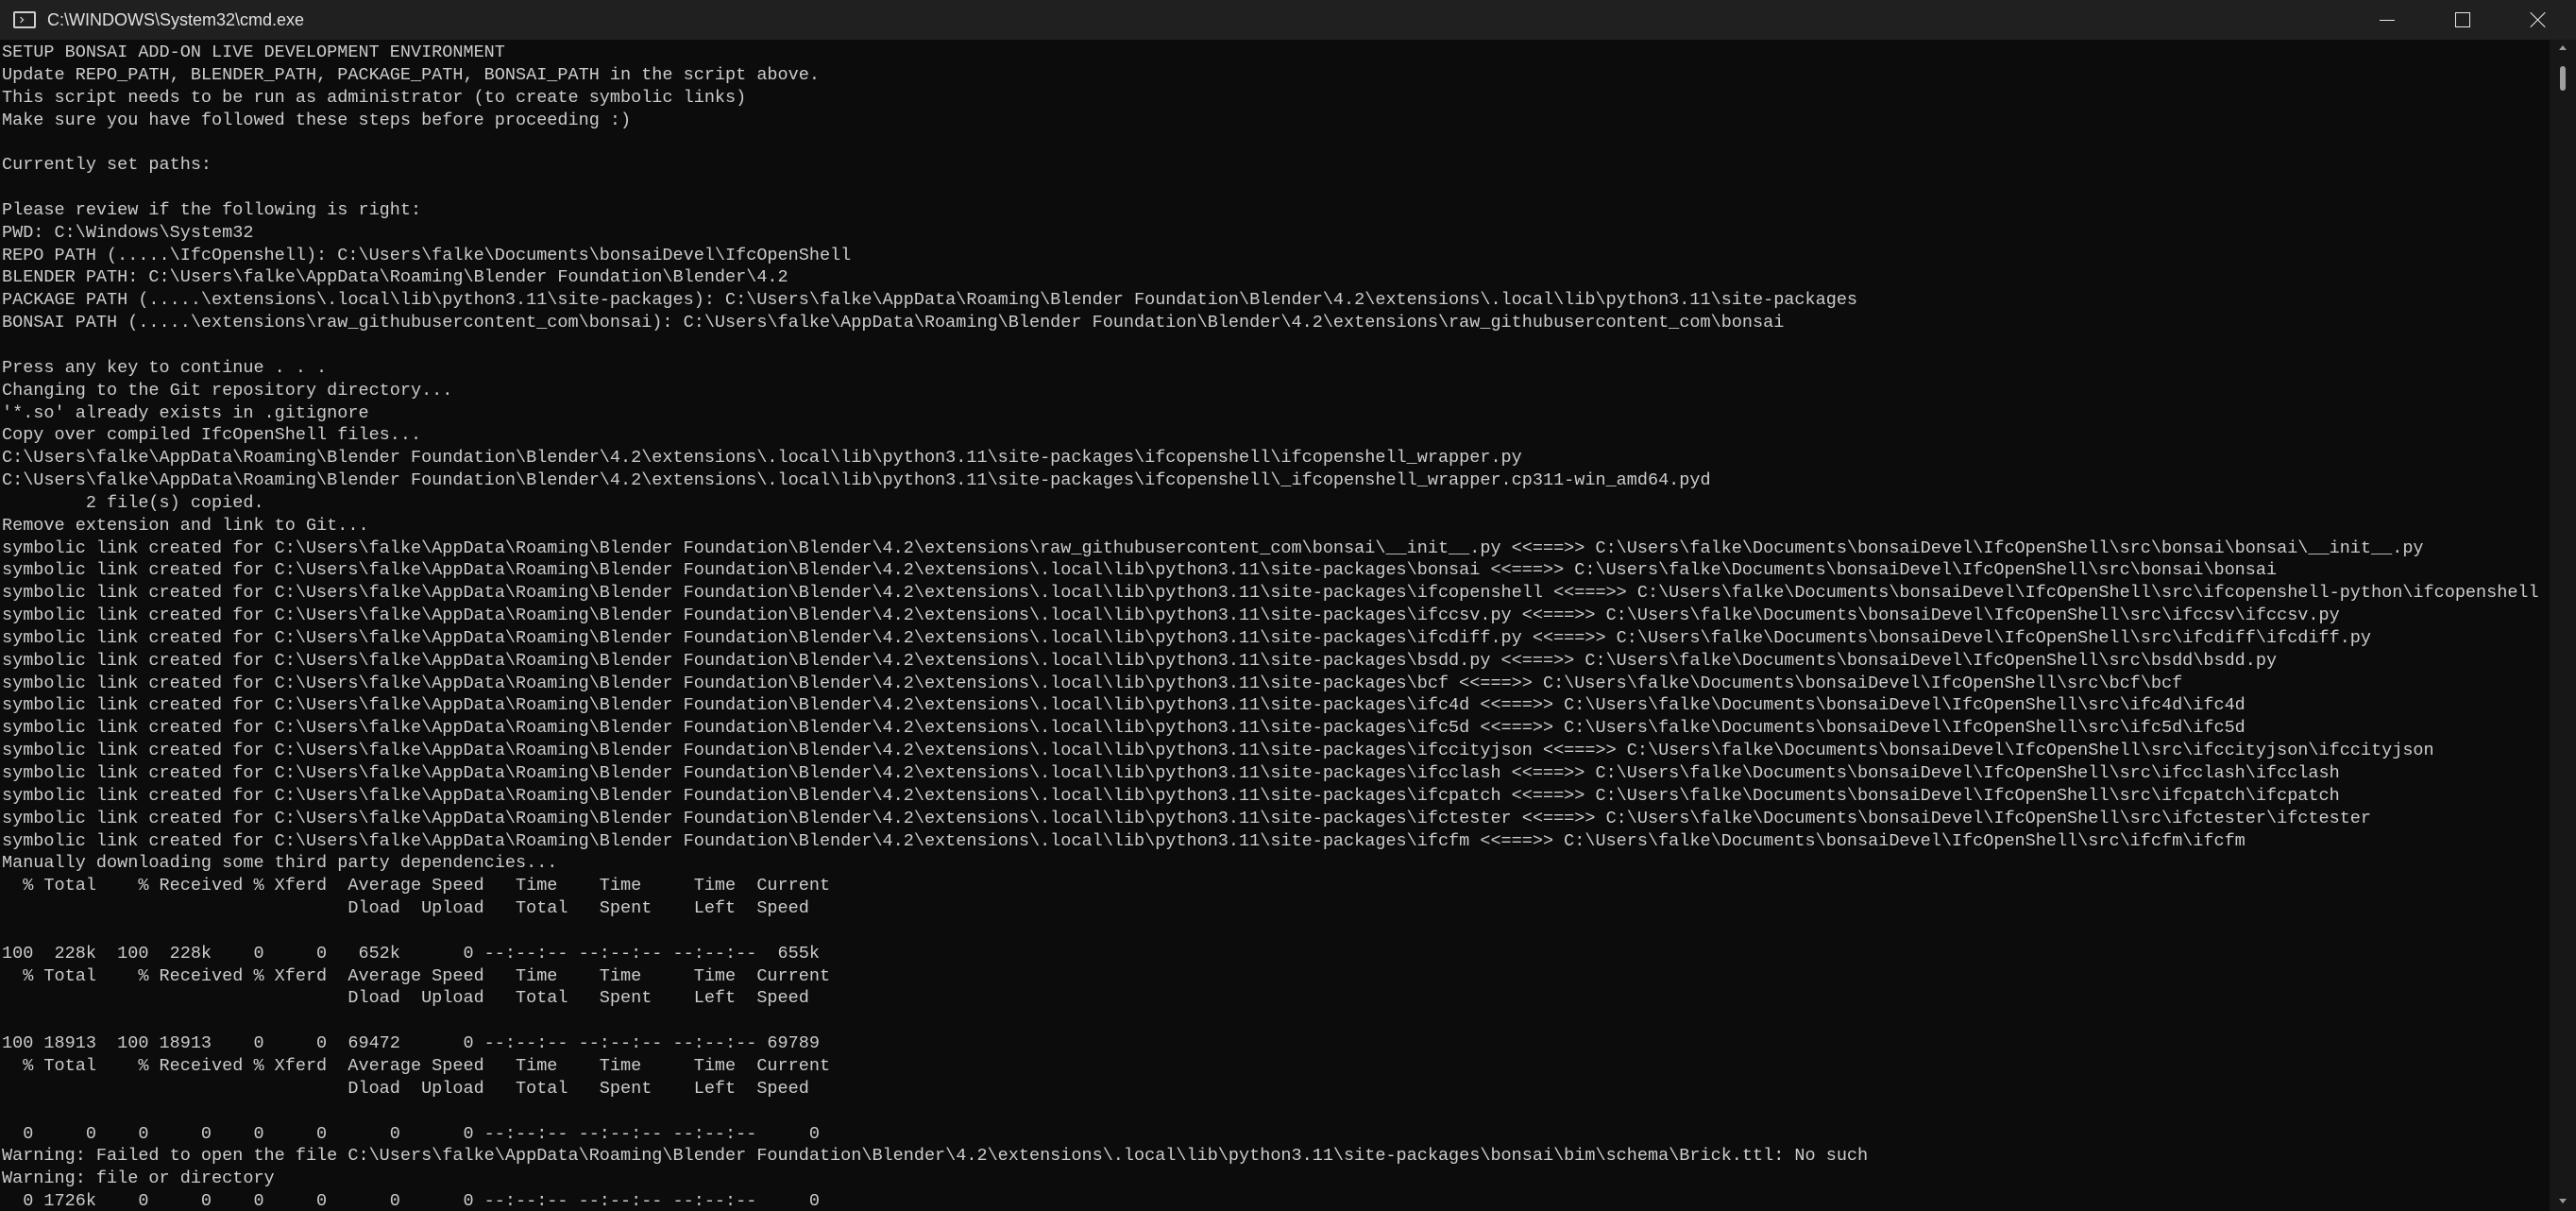 This screenshot has width=2576, height=1211. Describe the element at coordinates (212, 209) in the screenshot. I see `console-line: Please review if the following is right:` at that location.